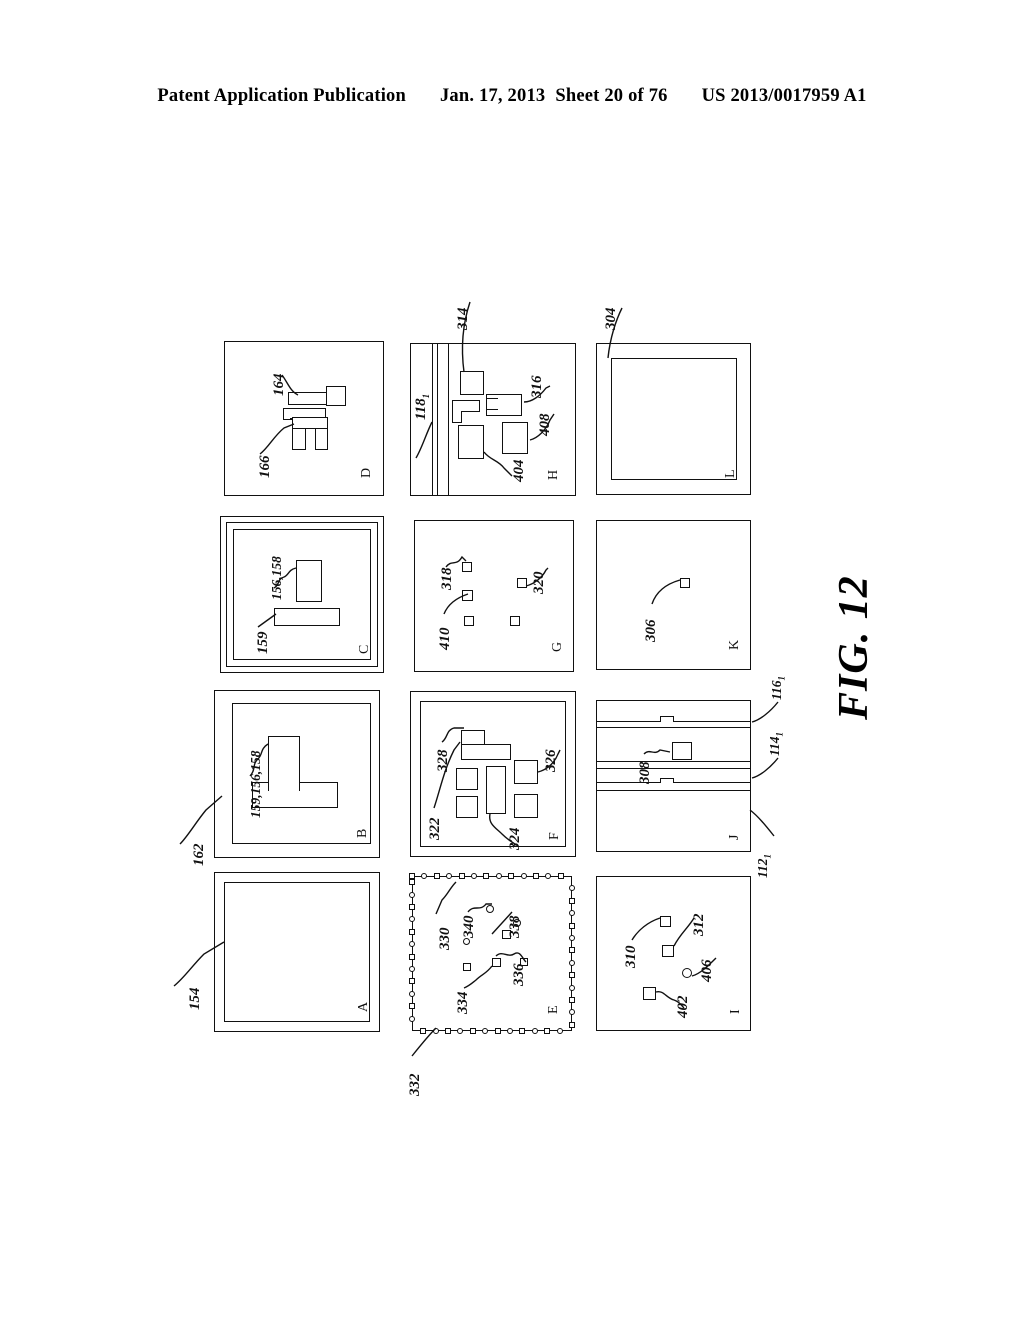  Describe the element at coordinates (707, 971) in the screenshot. I see `ref-406: 406` at that location.